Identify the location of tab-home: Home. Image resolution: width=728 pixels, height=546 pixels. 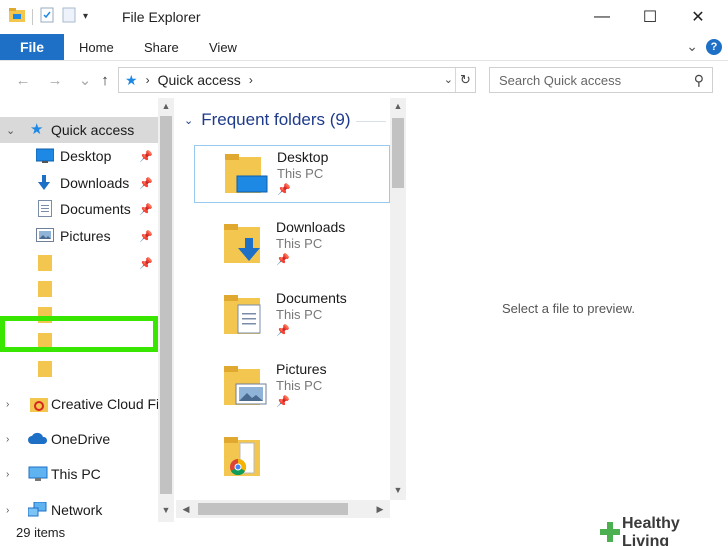
(96, 47).